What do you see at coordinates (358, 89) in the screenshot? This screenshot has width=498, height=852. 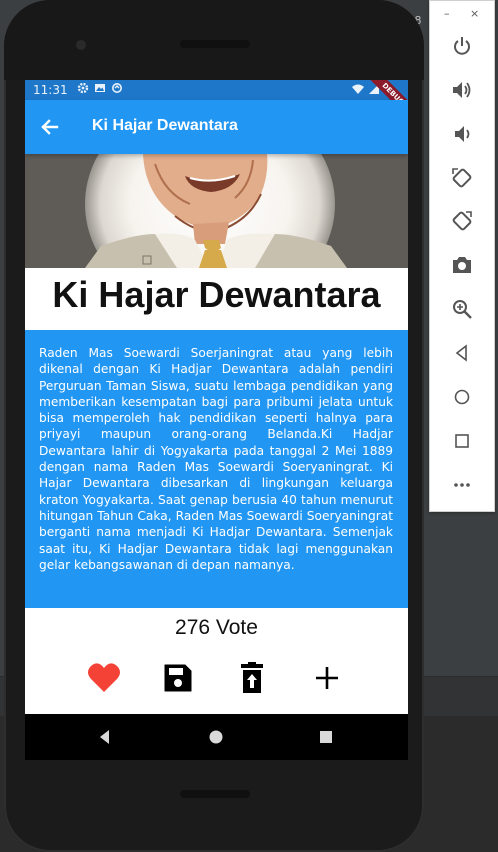 I see `wifi-icon` at bounding box center [358, 89].